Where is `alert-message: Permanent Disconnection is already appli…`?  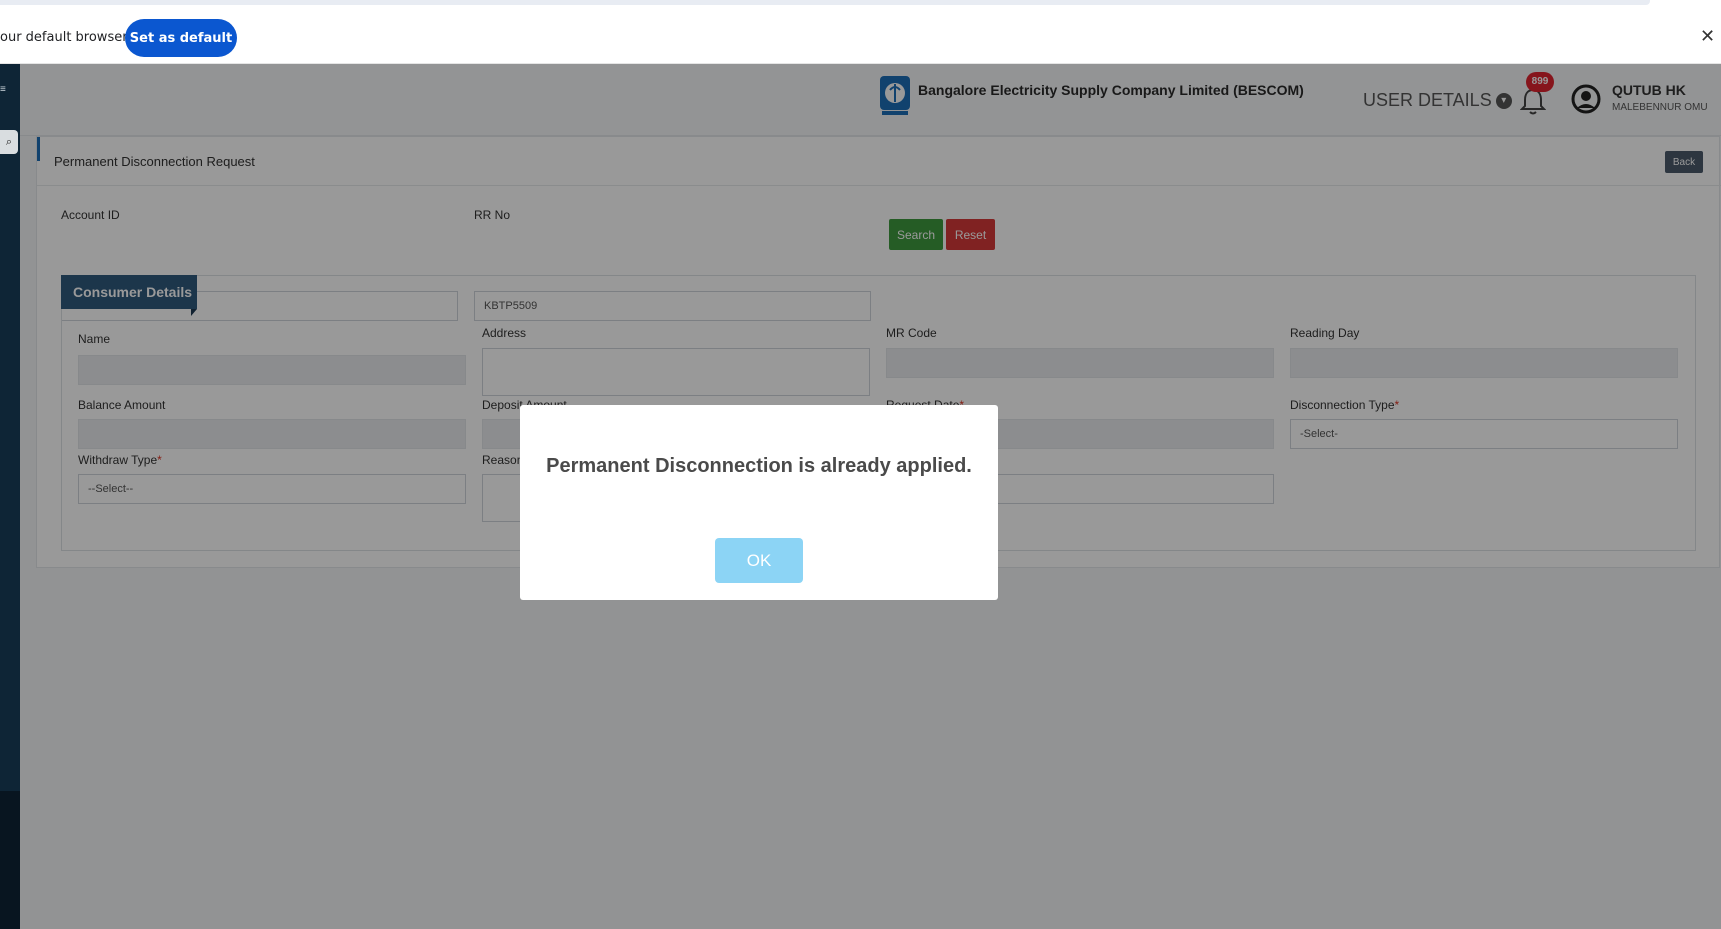
alert-message: Permanent Disconnection is already appli… is located at coordinates (759, 466).